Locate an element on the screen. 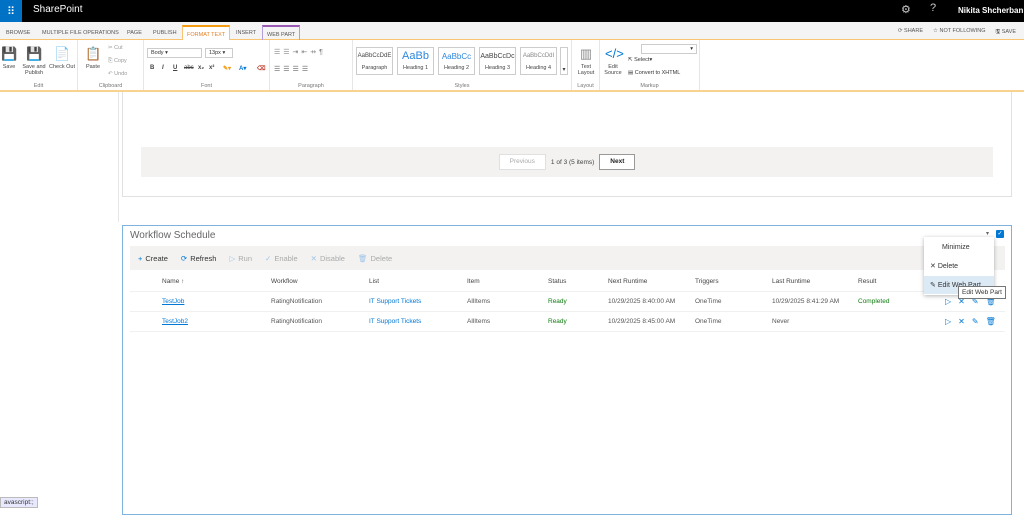  italic-button: I is located at coordinates (163, 68).